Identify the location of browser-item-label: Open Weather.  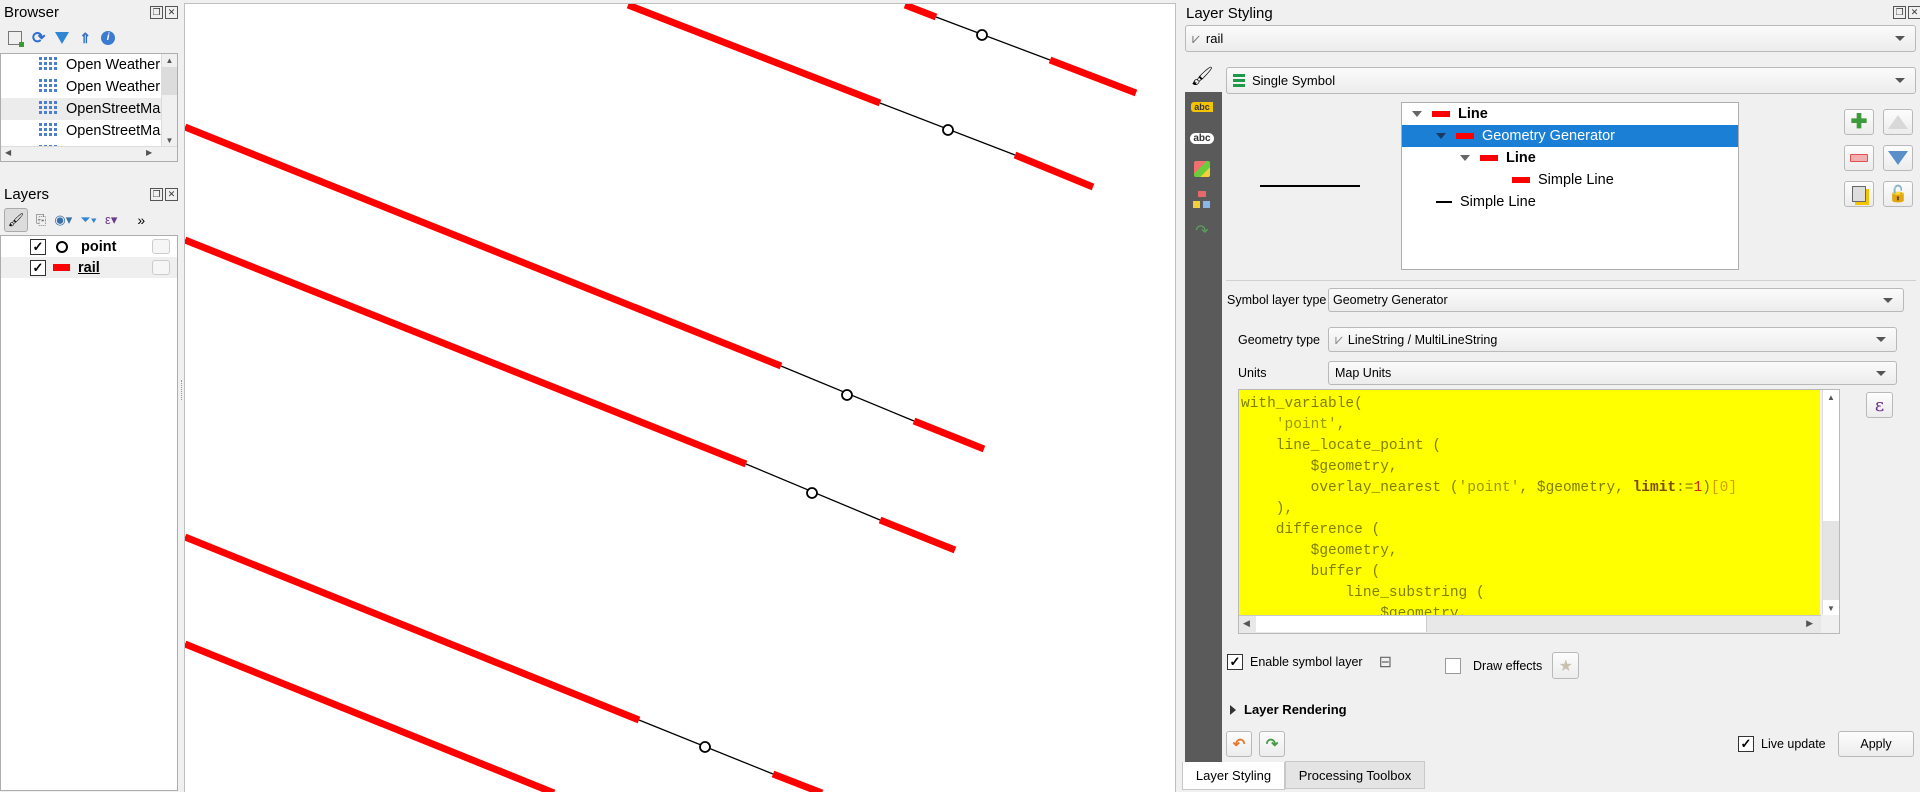
(113, 65).